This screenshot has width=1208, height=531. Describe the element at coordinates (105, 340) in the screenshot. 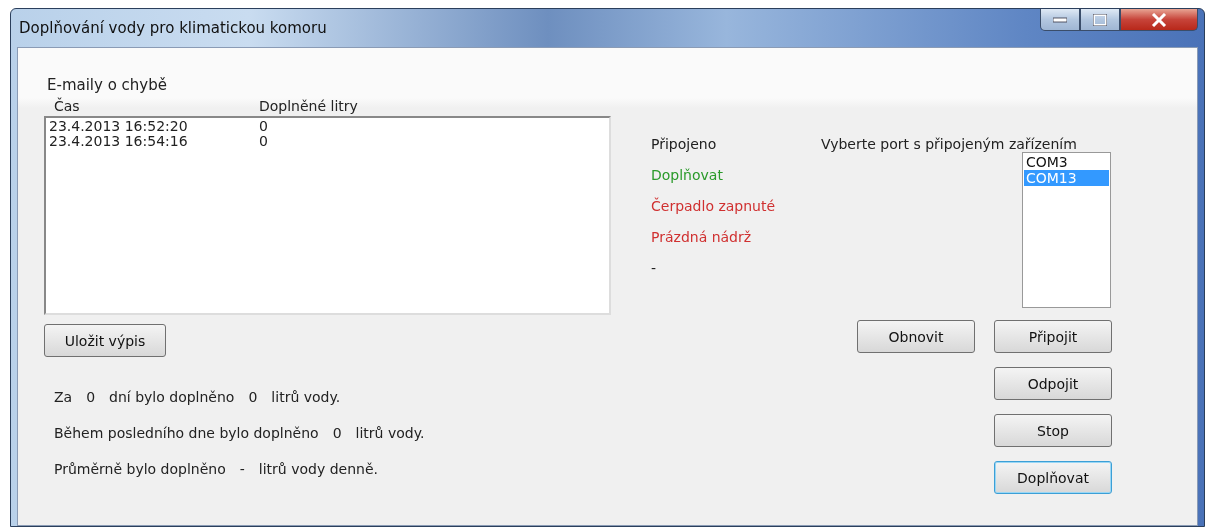

I see `save-log-button: Uložit výpis` at that location.